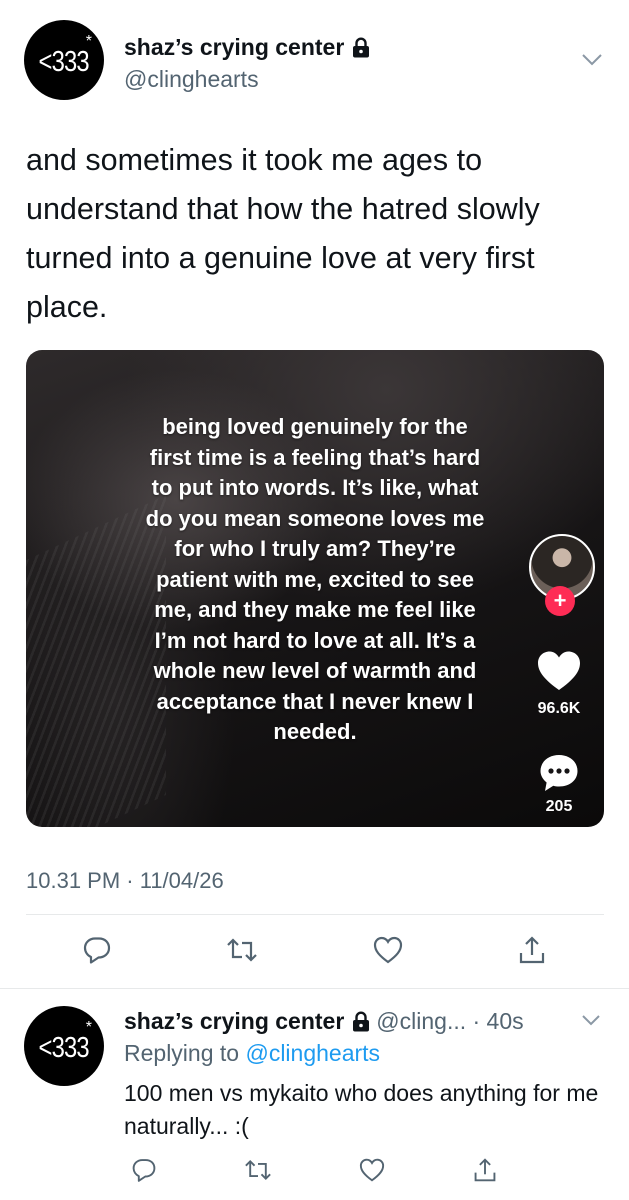  I want to click on author-display-name: shaz’s crying center, so click(234, 47).